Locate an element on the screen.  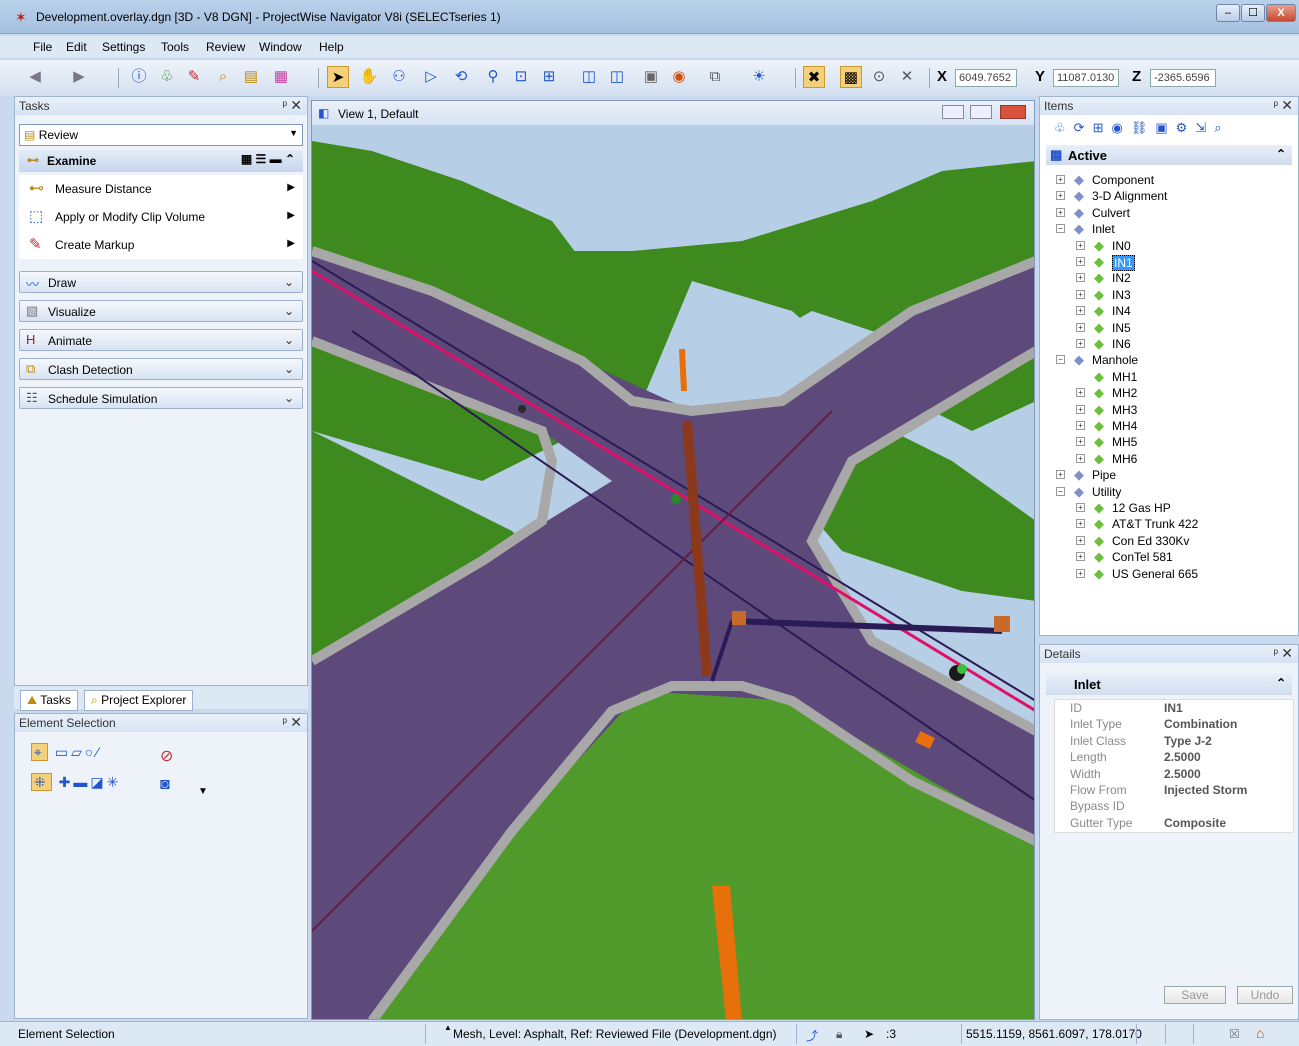
filter-icon: ⚙ is located at coordinates (1186, 127).